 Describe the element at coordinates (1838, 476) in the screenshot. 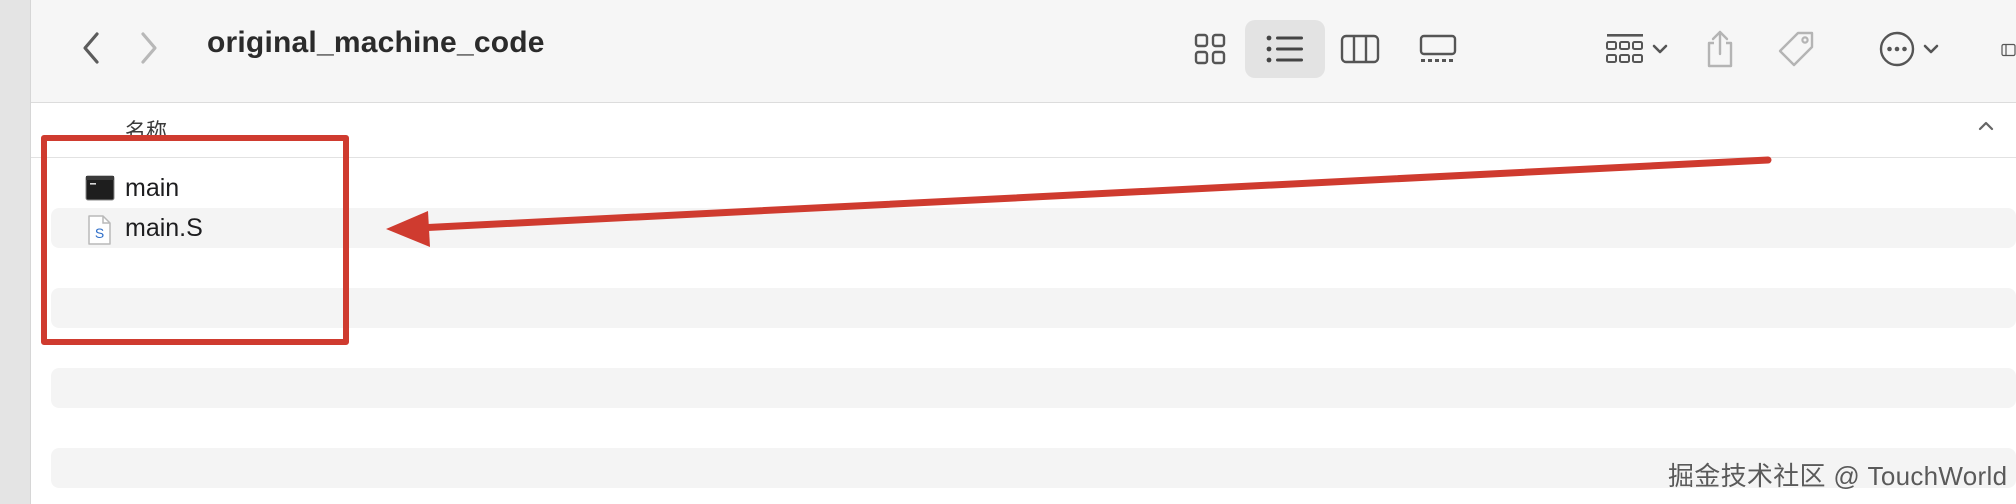

I see `watermark: 掘金技术社区 @ TouchWorld` at that location.